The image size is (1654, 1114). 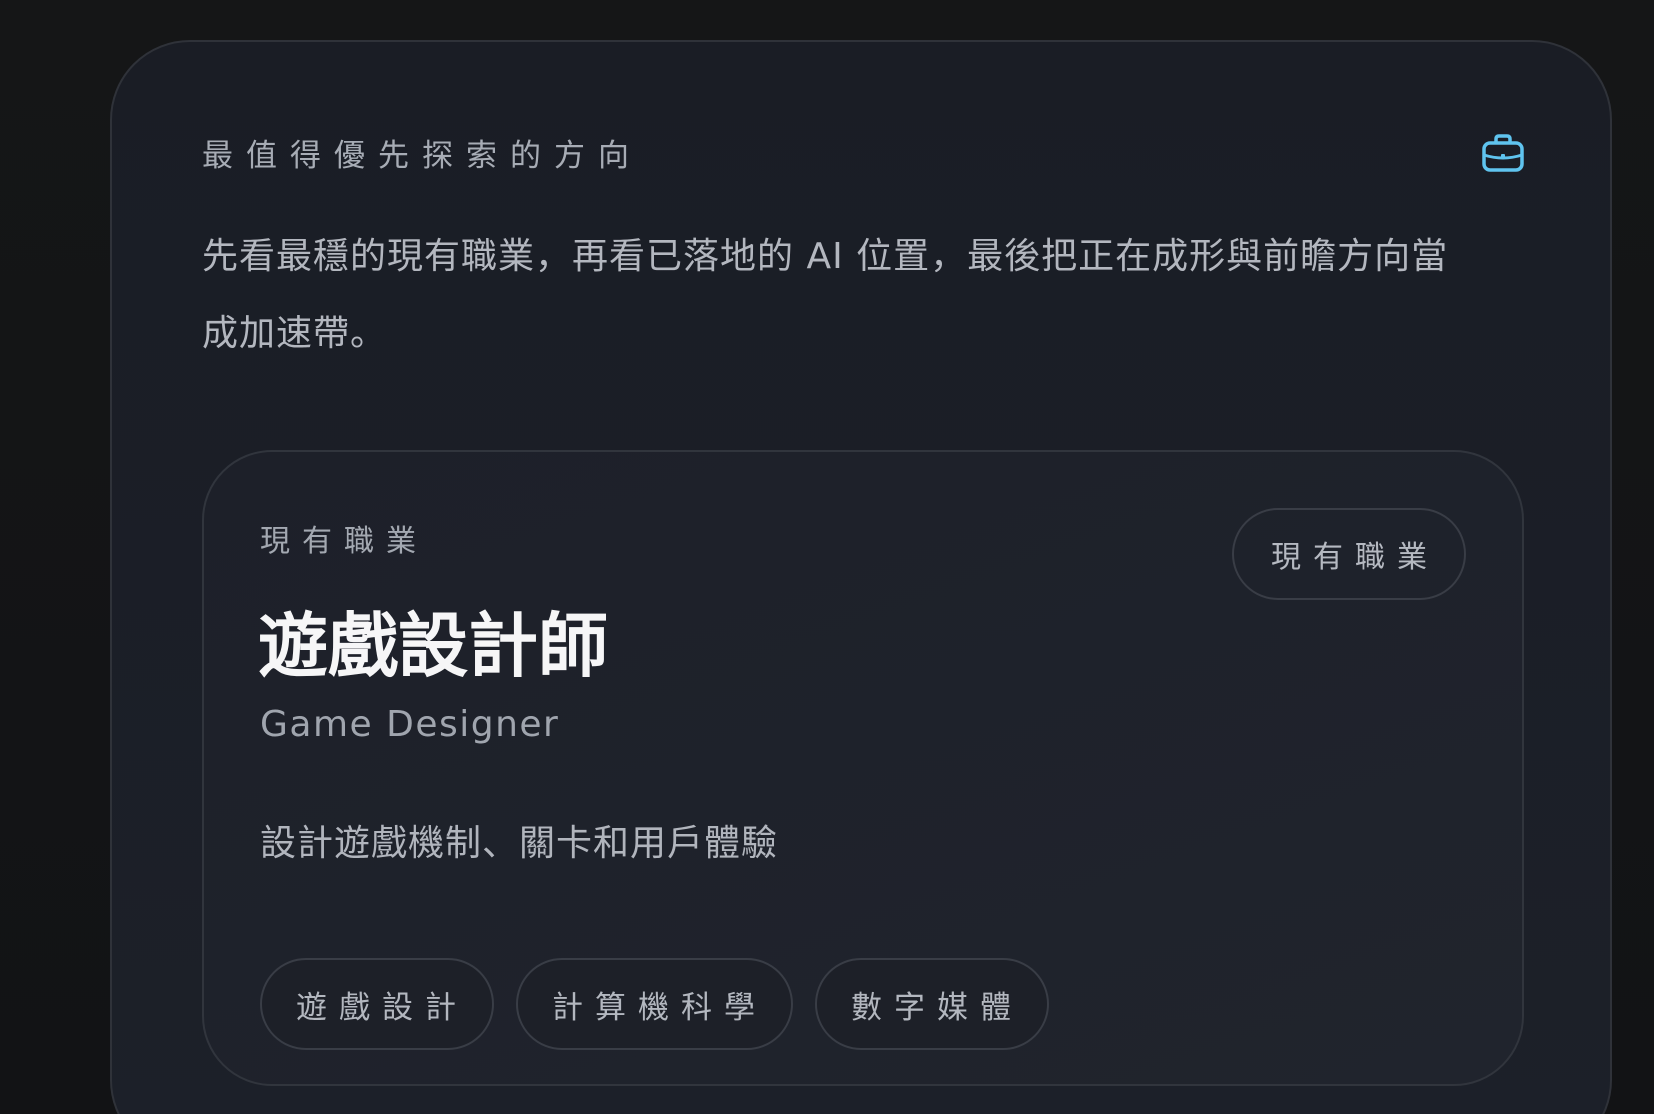 I want to click on career-category-label: 現有職業, so click(x=344, y=541).